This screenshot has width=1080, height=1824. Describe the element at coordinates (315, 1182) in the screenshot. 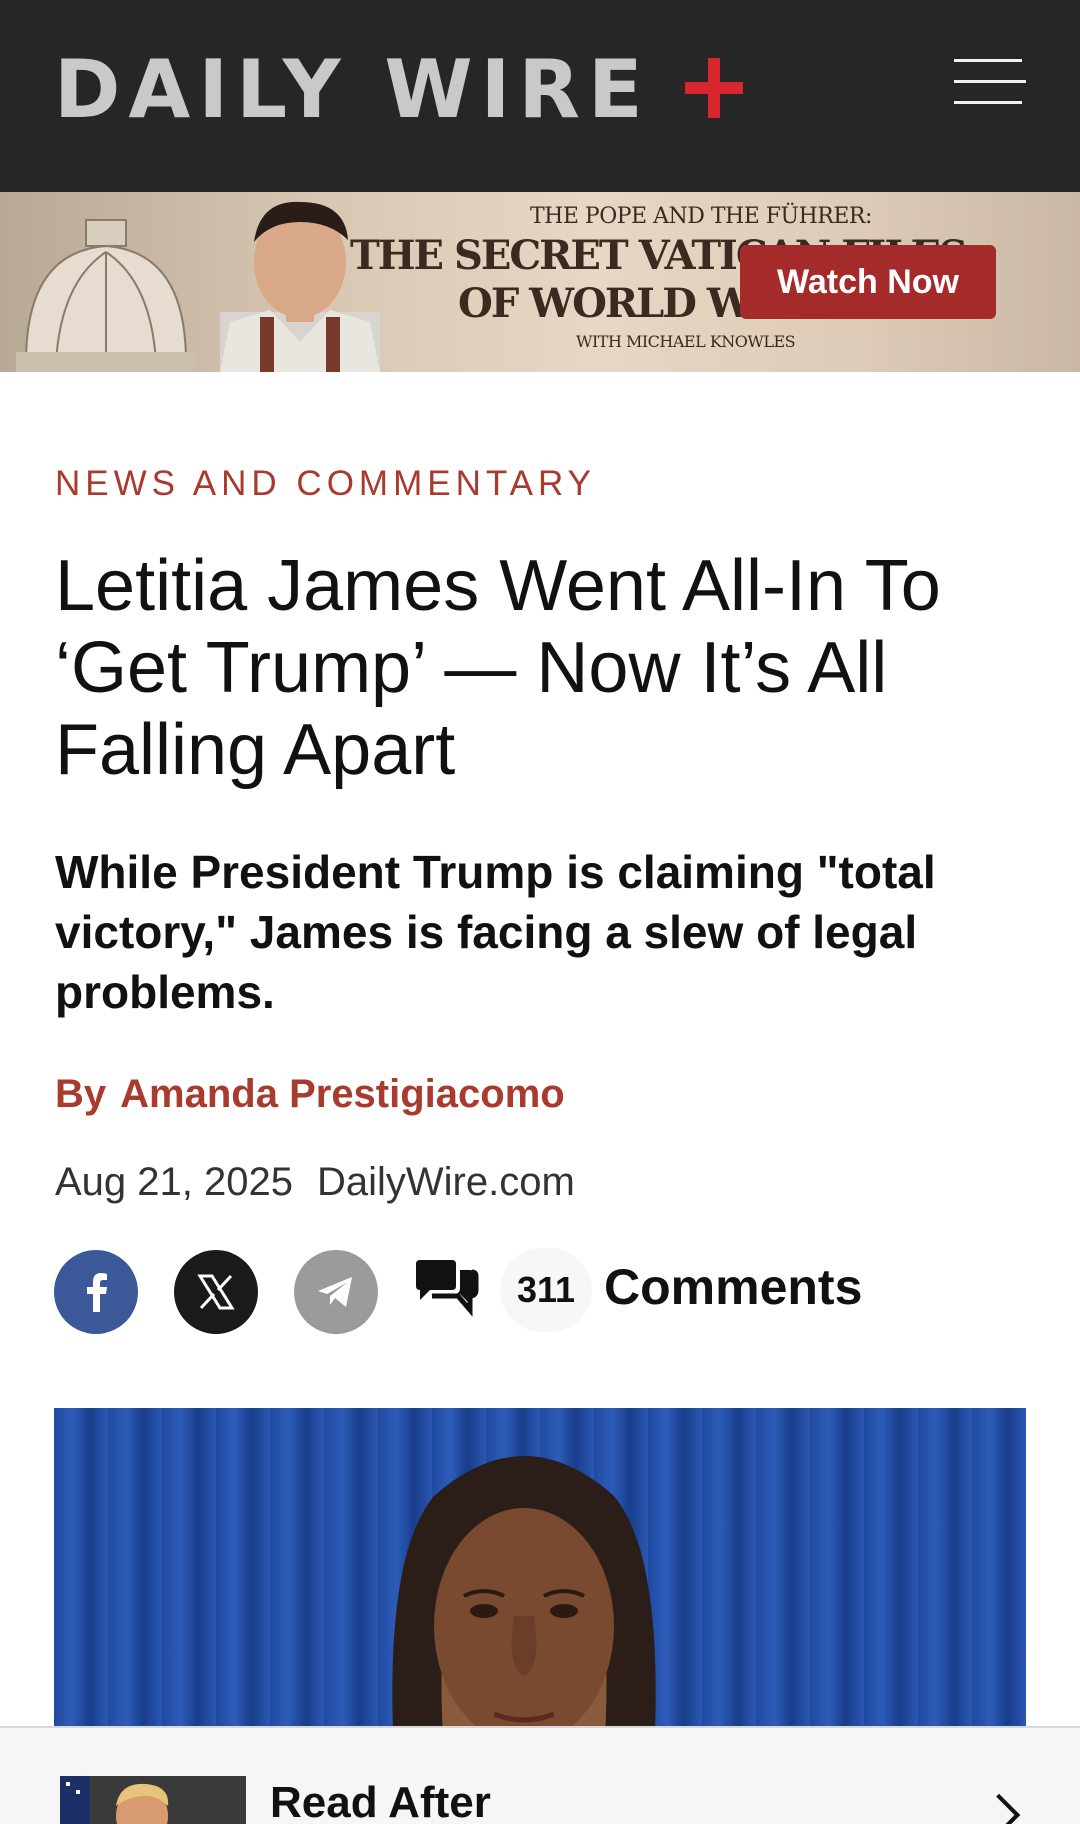

I see `dateline: Aug 21, 2025 DailyWire.com` at that location.